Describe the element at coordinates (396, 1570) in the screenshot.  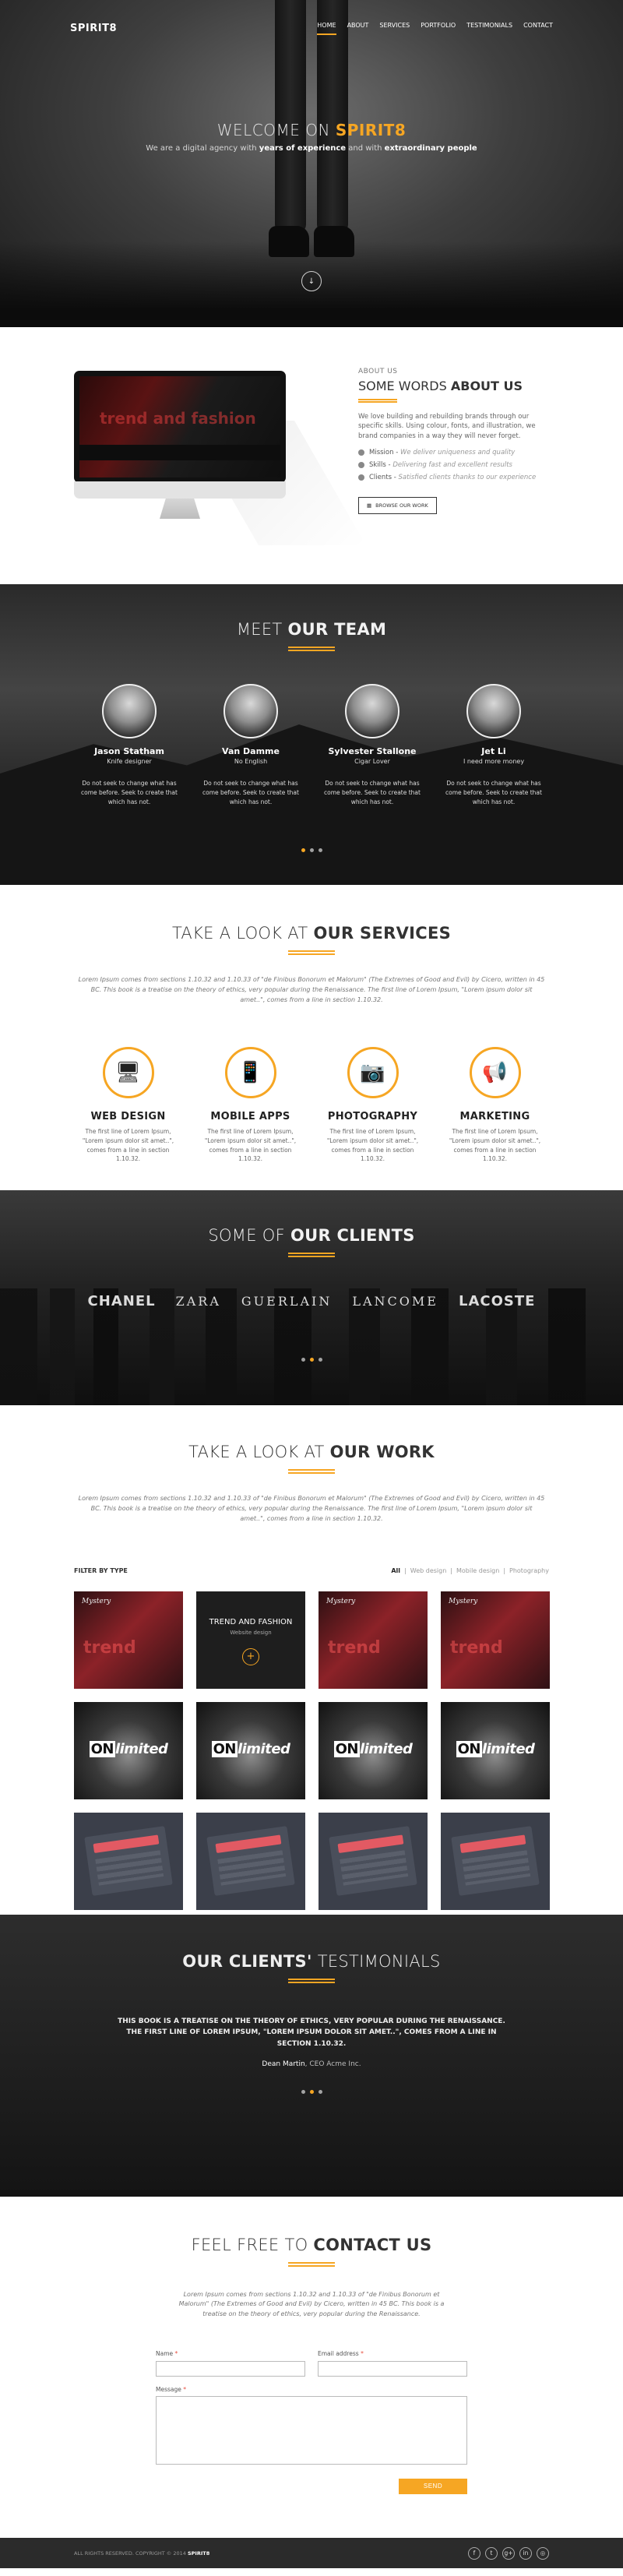
I see `filter-all: All` at that location.